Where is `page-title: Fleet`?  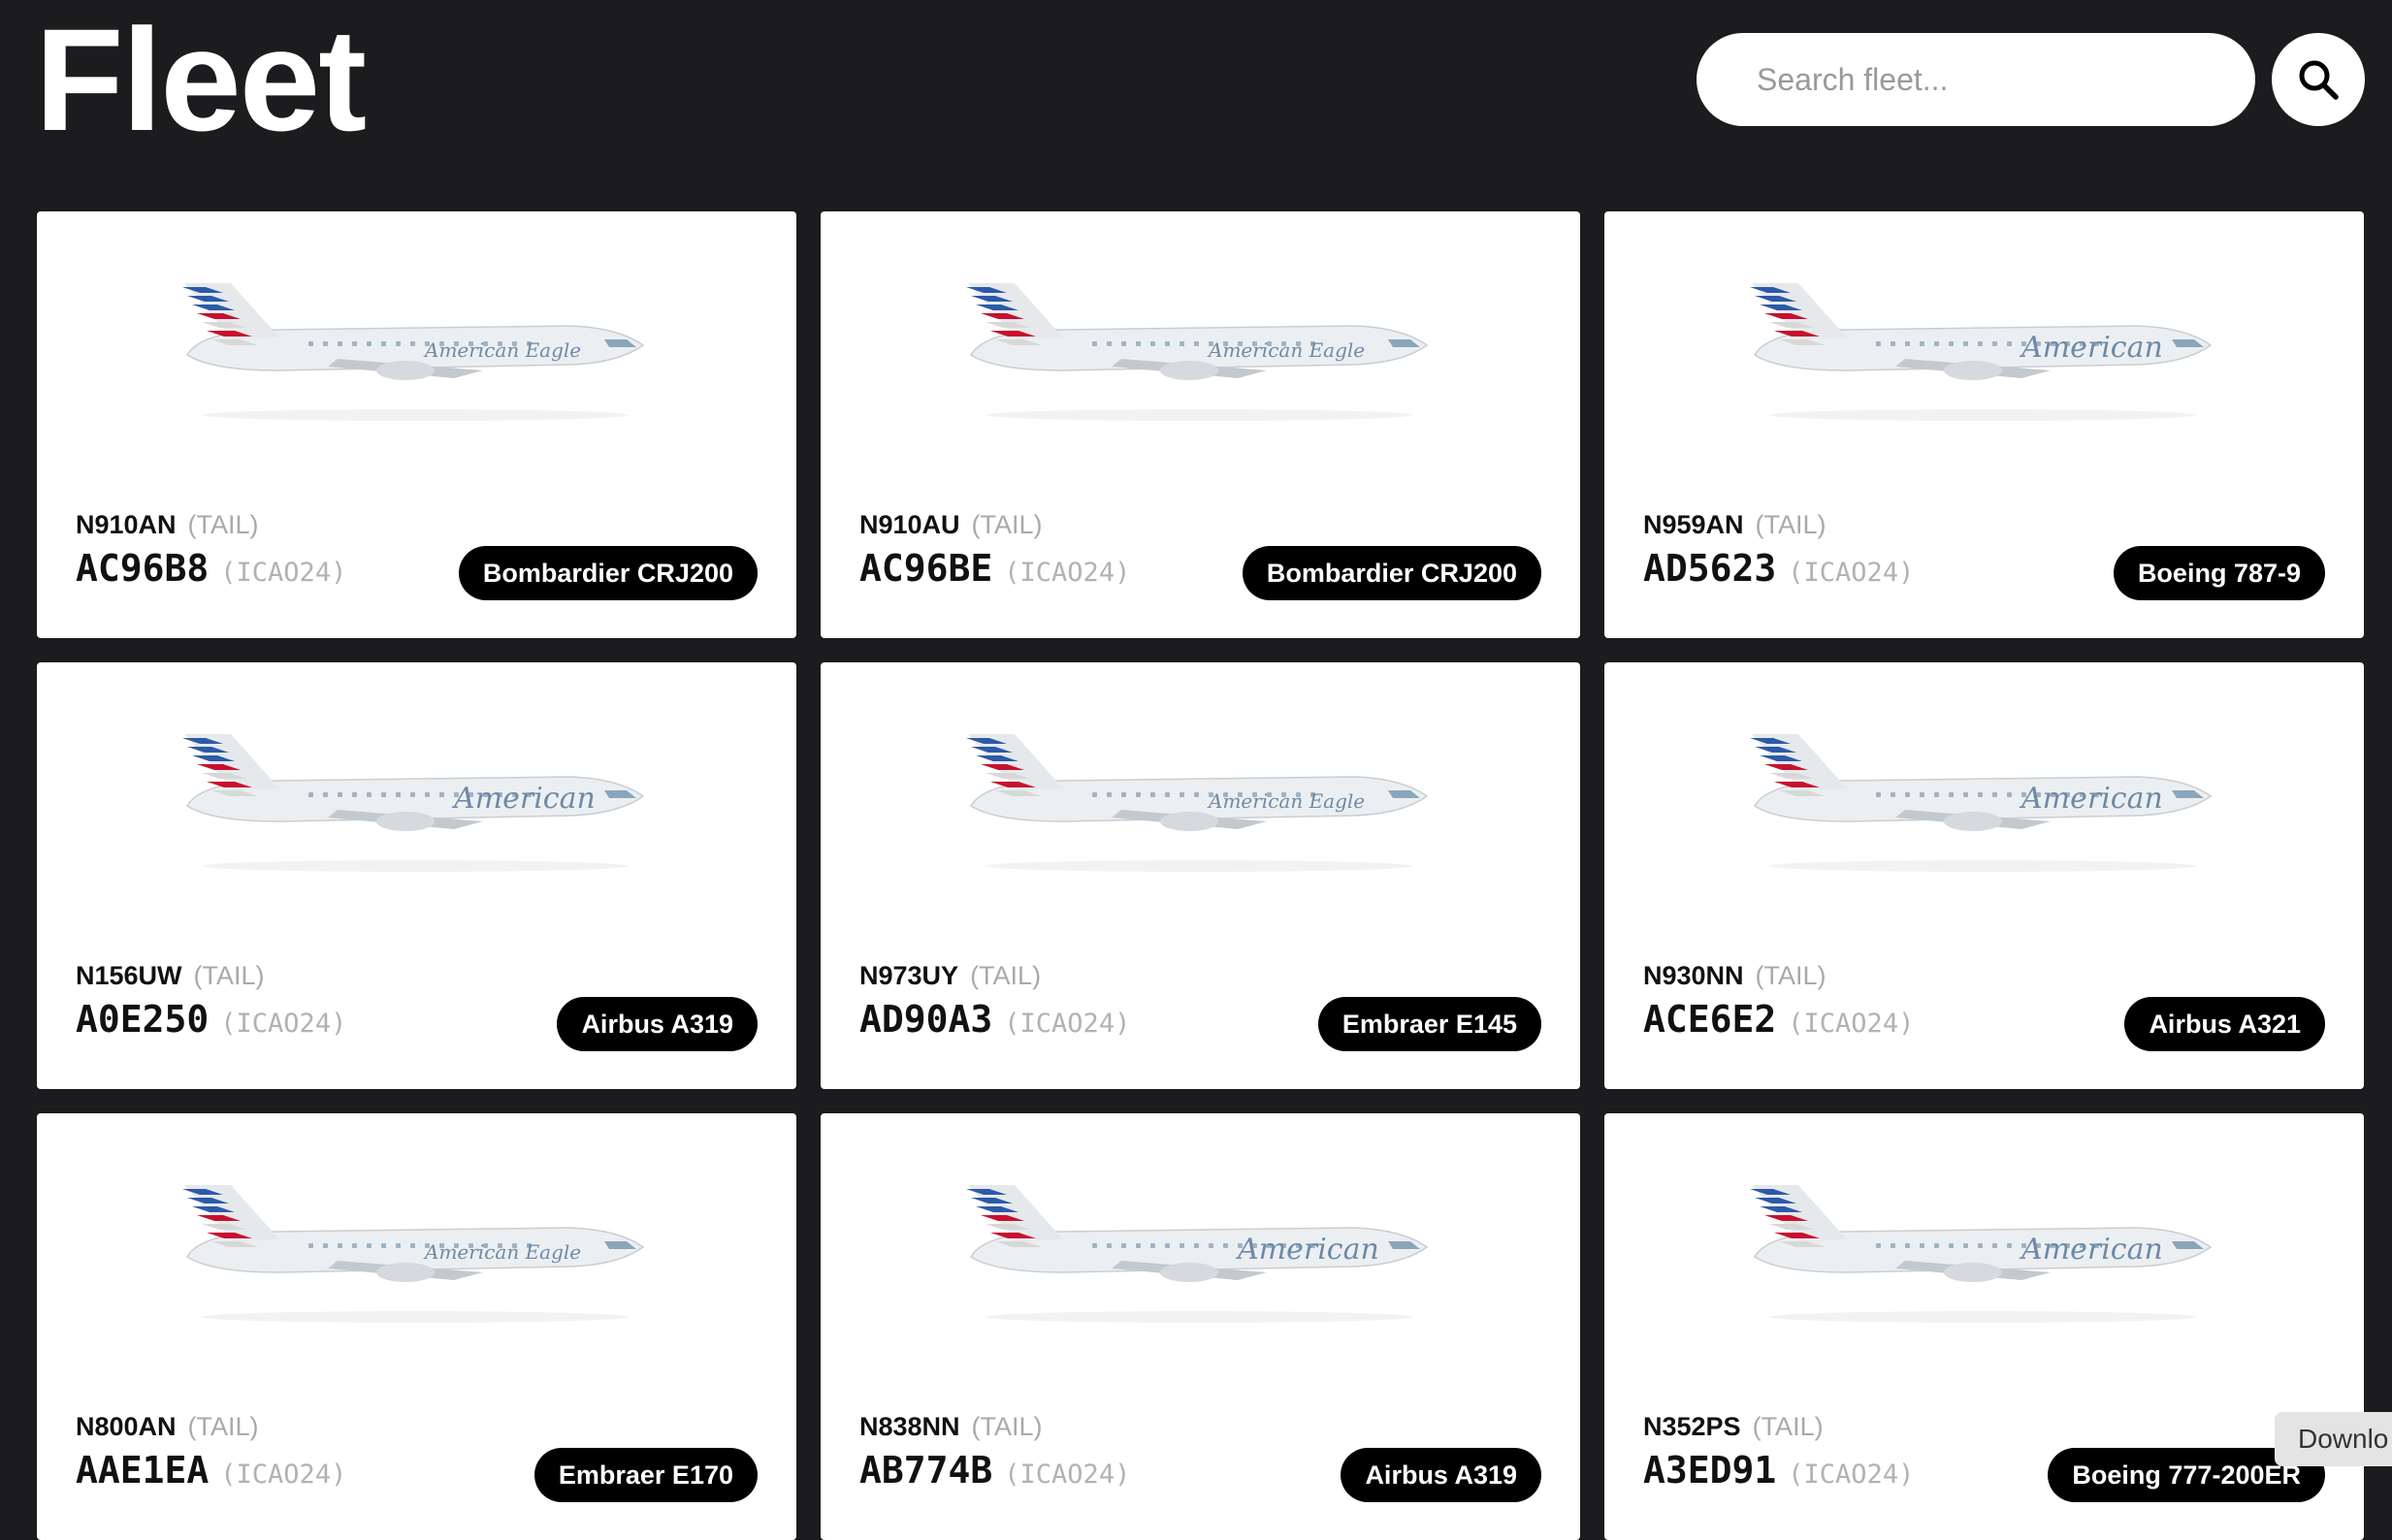 page-title: Fleet is located at coordinates (201, 81).